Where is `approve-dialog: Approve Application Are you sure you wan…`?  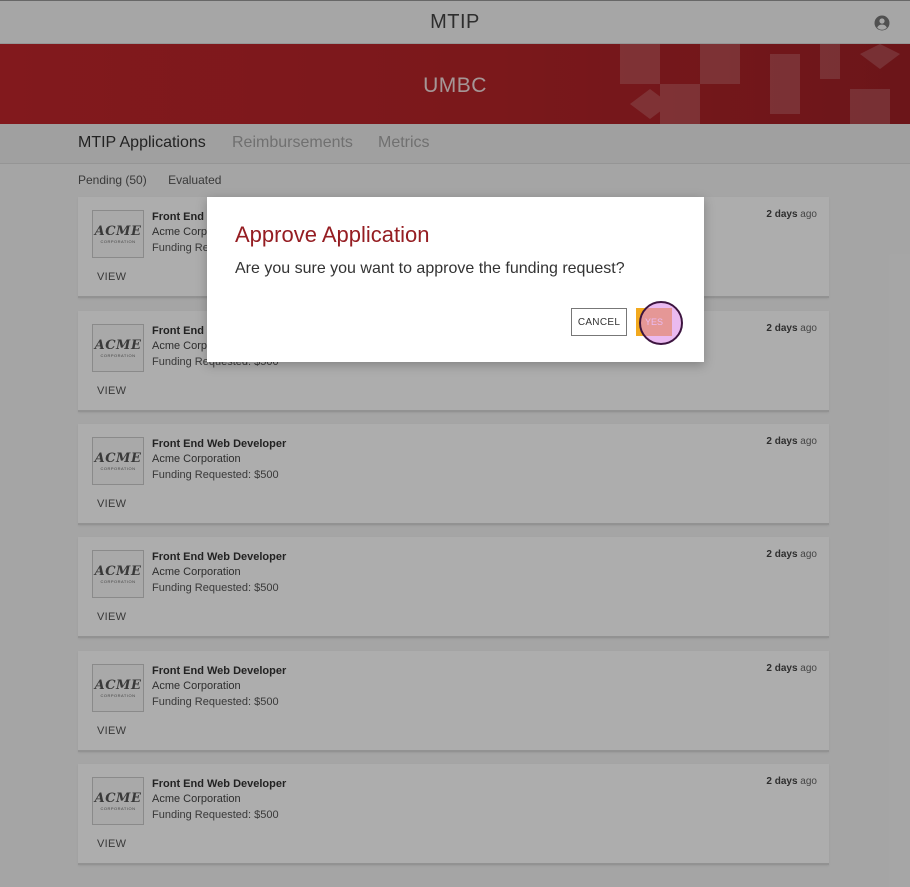 approve-dialog: Approve Application Are you sure you wan… is located at coordinates (455, 279).